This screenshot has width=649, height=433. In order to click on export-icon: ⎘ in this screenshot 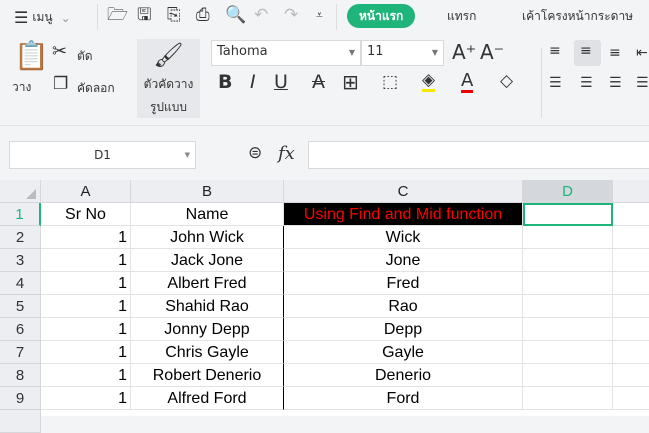, I will do `click(174, 15)`.